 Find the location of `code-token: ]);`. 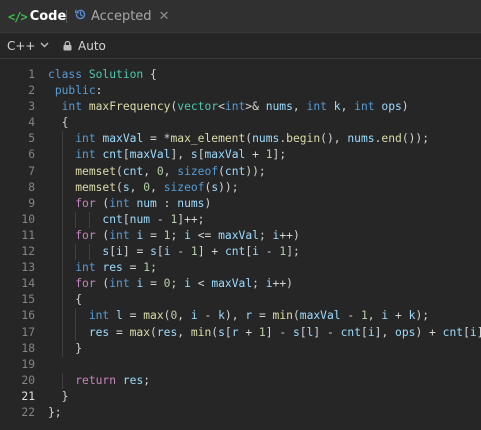

code-token: ]); is located at coordinates (479, 332).